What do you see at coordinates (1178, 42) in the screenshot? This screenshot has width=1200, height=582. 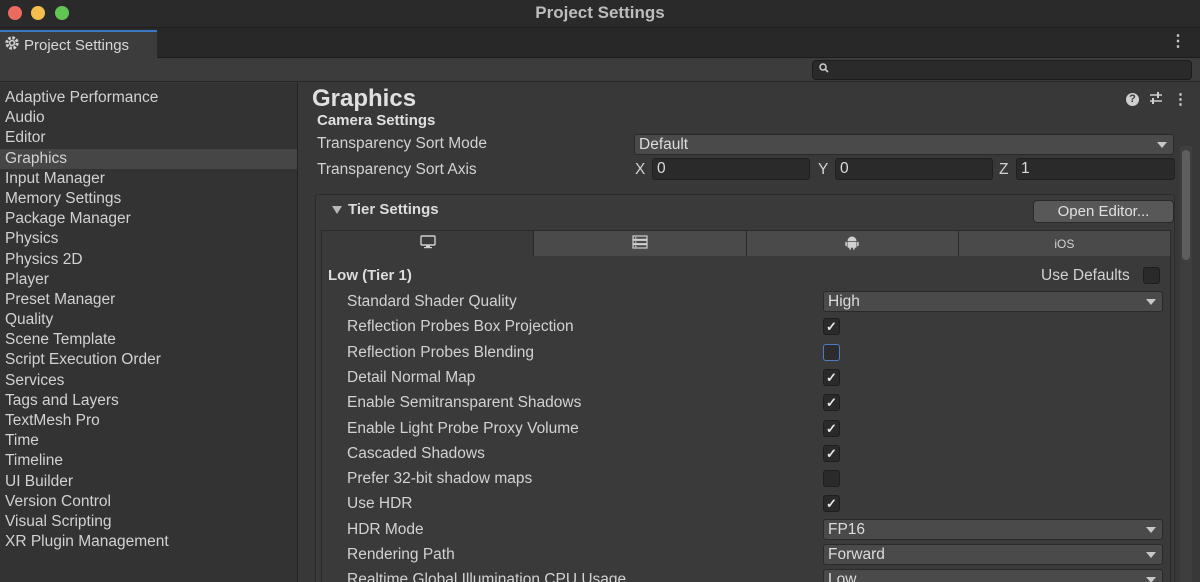 I see `window-menu-icon: ⋮` at bounding box center [1178, 42].